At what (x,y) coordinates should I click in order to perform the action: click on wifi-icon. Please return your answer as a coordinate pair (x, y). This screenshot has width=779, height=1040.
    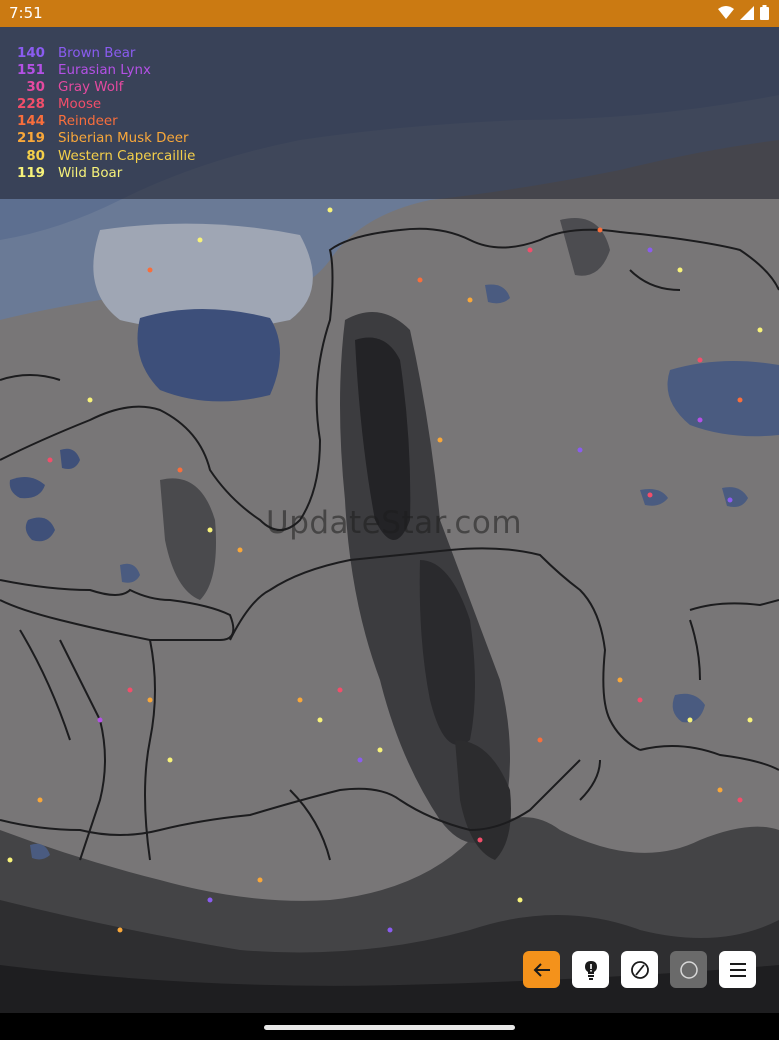
    Looking at the image, I should click on (726, 12).